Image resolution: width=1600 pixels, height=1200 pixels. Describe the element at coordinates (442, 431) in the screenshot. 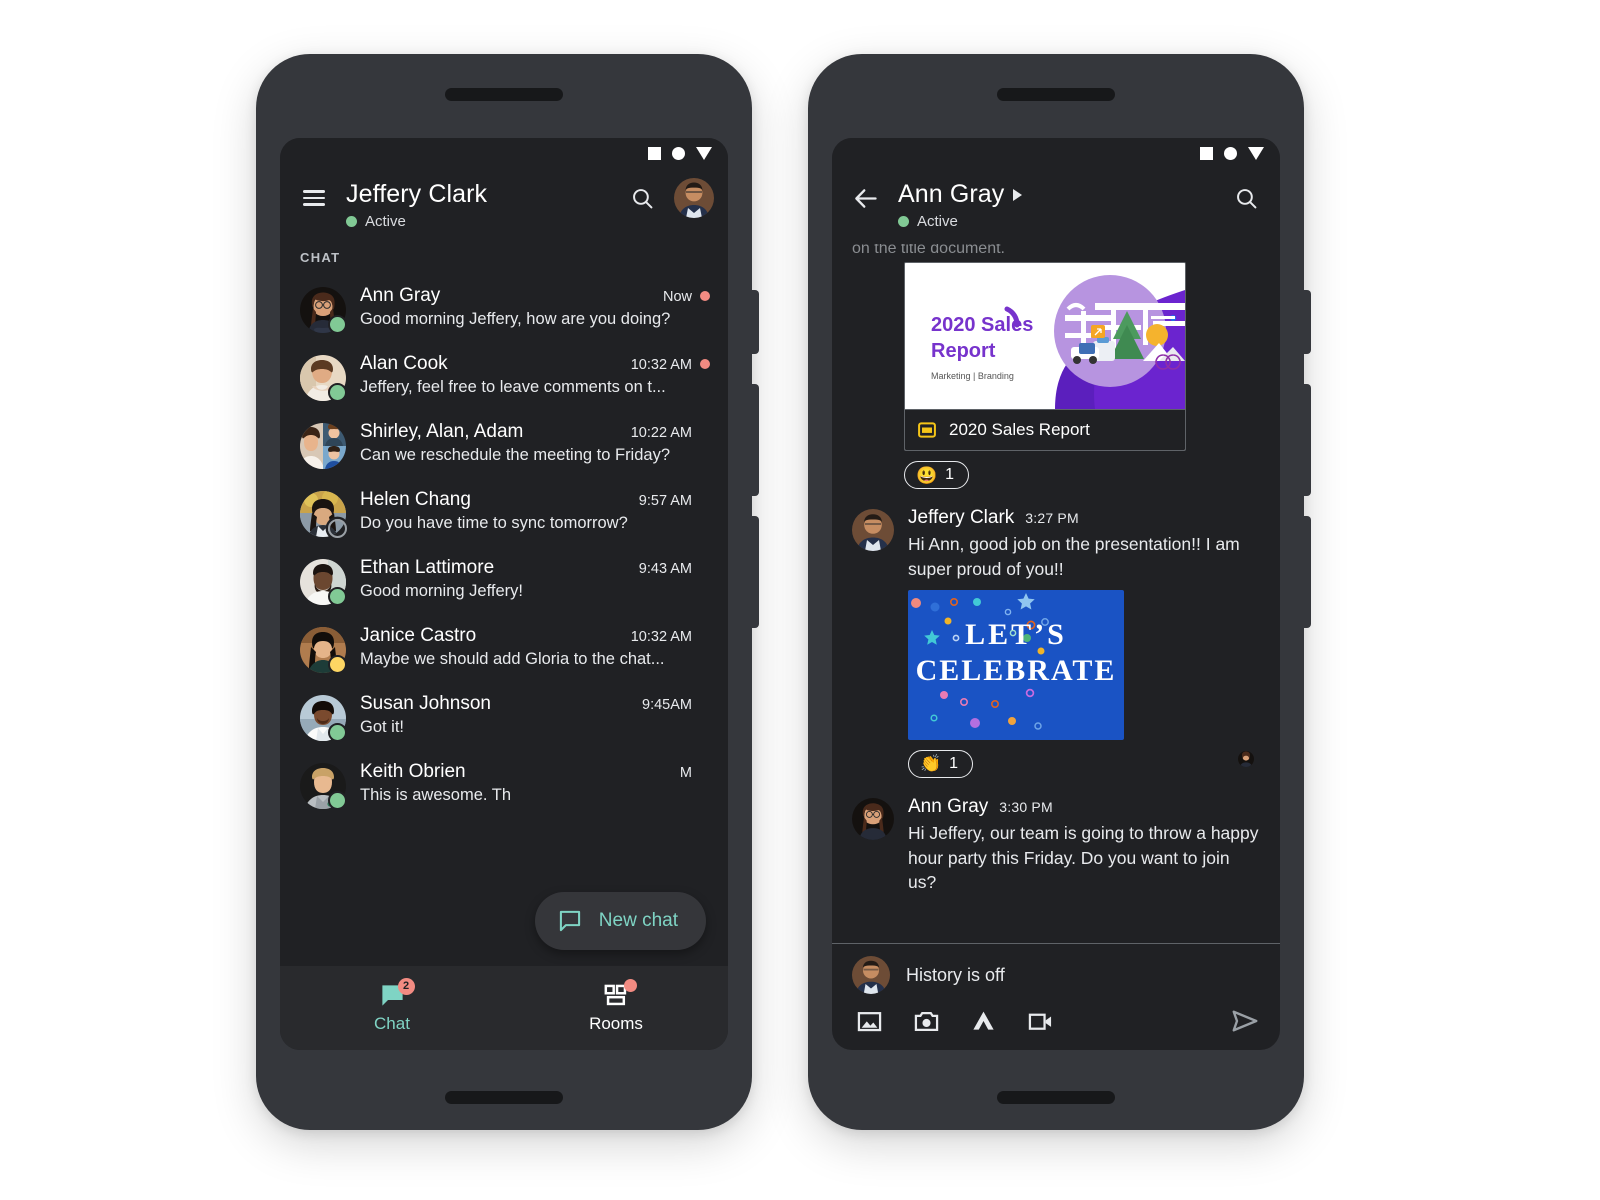

I see `chat-item-name: Shirley, Alan, Adam` at that location.